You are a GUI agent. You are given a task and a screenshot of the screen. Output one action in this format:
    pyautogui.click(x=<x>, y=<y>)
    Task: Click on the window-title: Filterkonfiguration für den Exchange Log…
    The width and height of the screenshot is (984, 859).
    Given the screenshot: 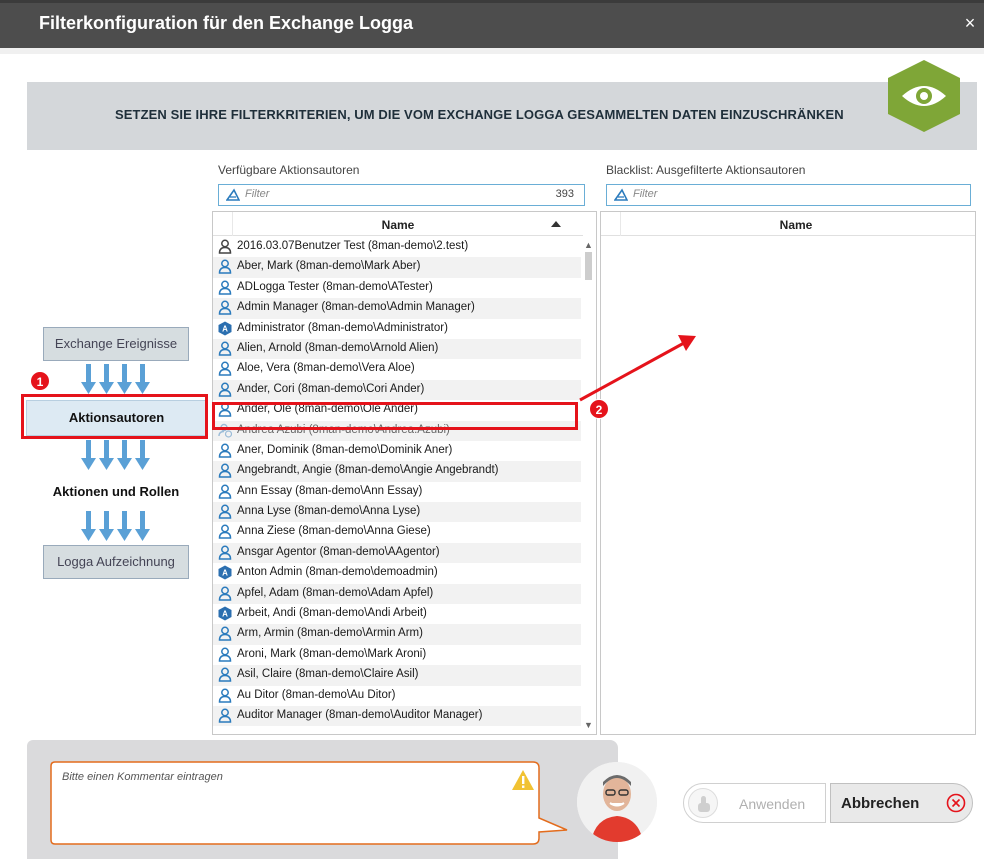 What is the action you would take?
    pyautogui.click(x=226, y=23)
    